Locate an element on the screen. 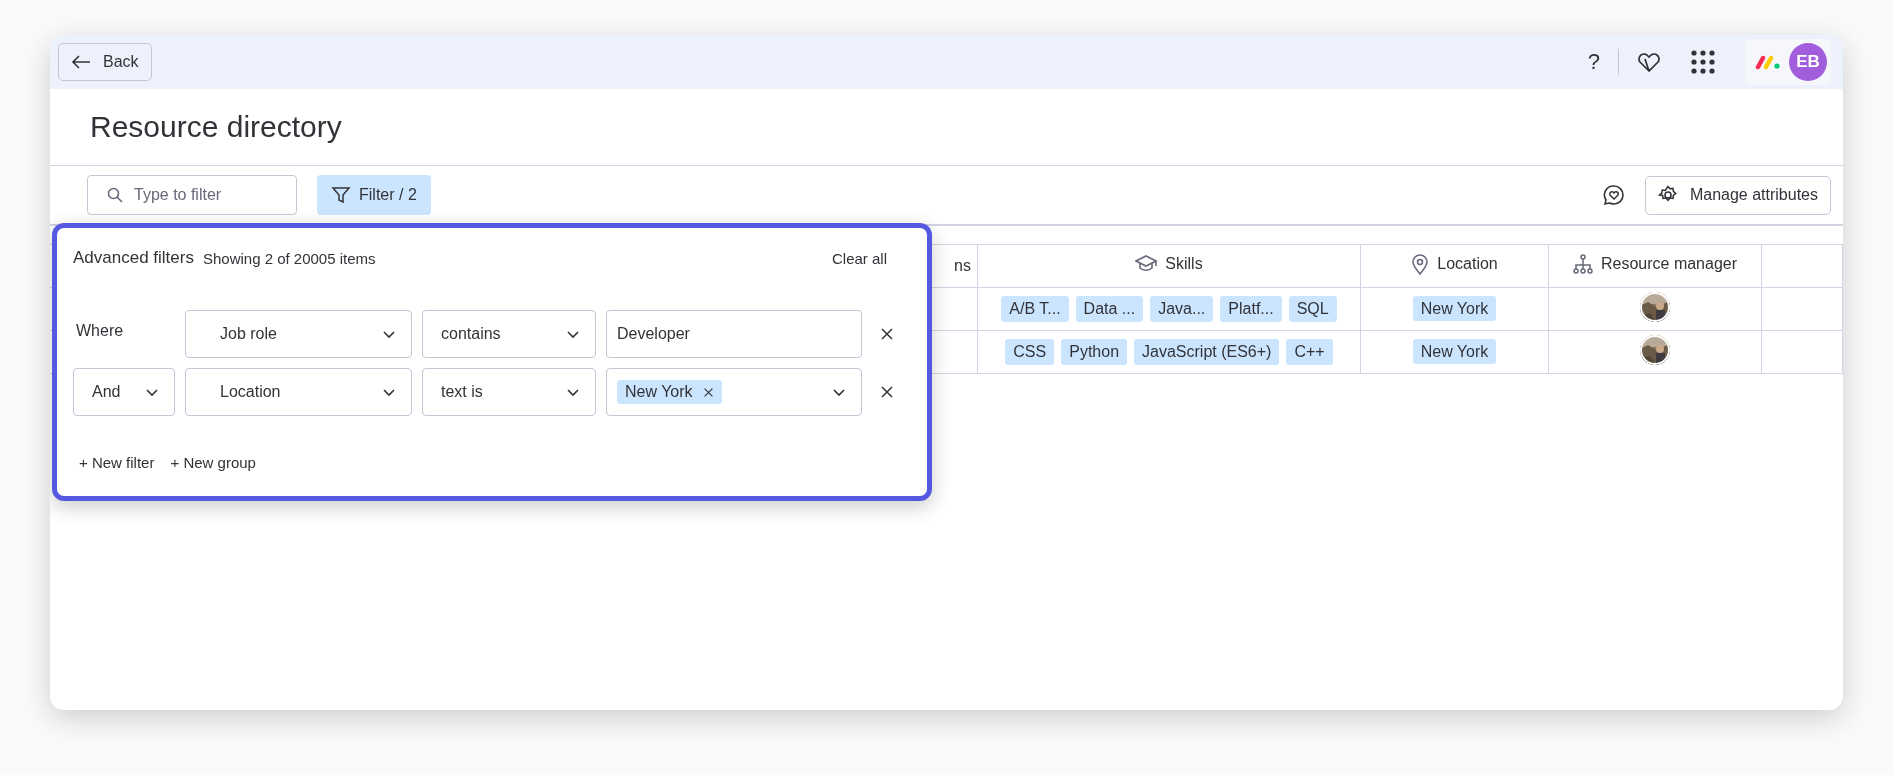 The height and width of the screenshot is (775, 1893). value-input: Developer is located at coordinates (734, 334).